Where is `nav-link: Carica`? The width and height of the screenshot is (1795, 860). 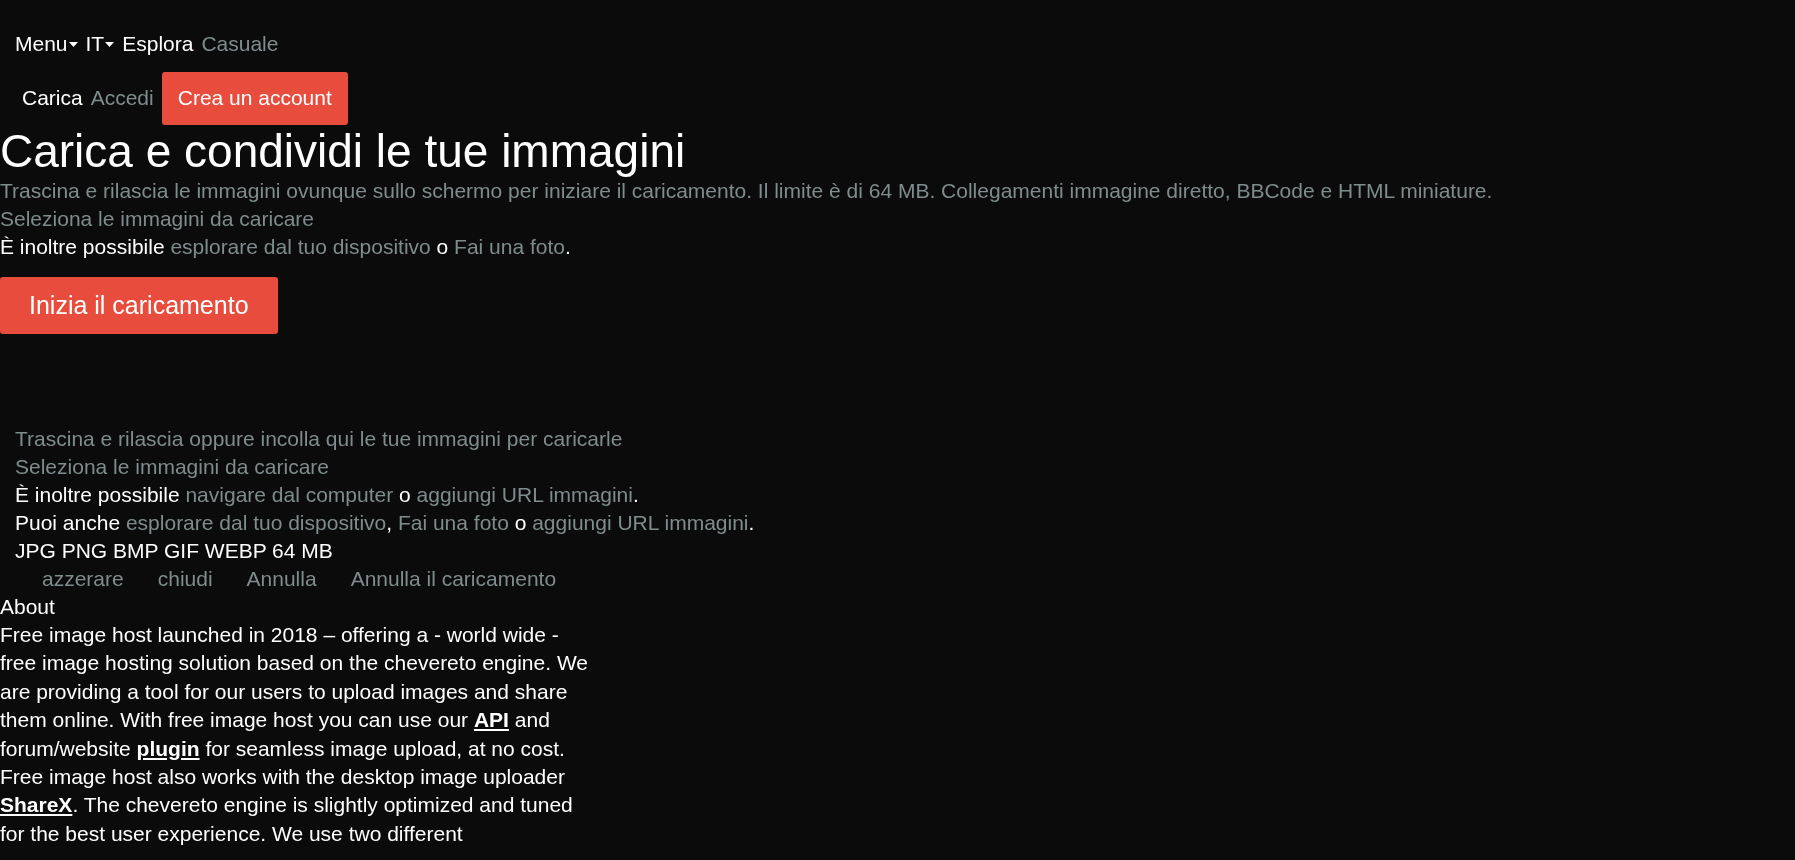
nav-link: Carica is located at coordinates (52, 98).